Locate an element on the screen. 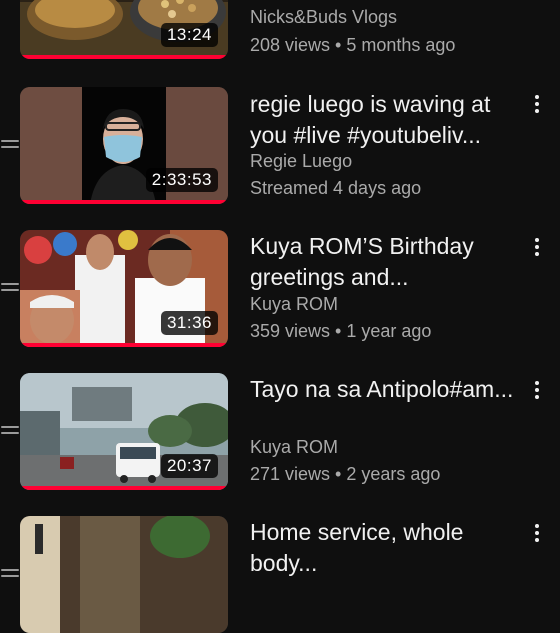 The image size is (560, 633). video-thumbnail: 20:37 is located at coordinates (124, 431).